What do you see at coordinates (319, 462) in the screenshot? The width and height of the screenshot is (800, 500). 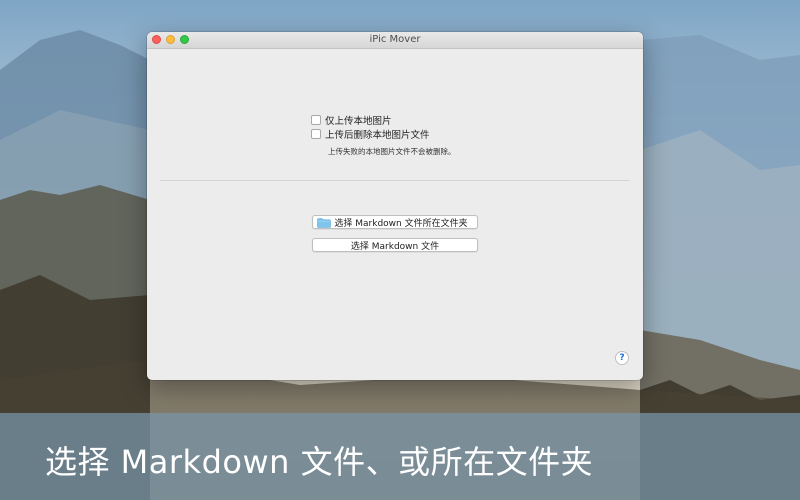 I see `caption-text: 选择 Markdown 文件、或所在文件夹` at bounding box center [319, 462].